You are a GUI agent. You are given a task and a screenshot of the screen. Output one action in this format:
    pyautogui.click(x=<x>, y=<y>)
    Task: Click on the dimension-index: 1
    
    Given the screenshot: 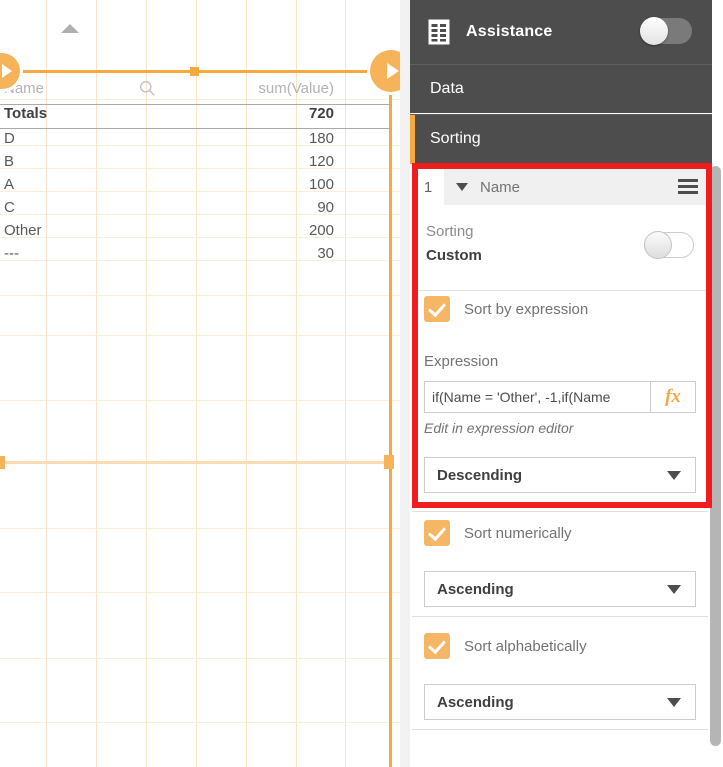 What is the action you would take?
    pyautogui.click(x=428, y=187)
    